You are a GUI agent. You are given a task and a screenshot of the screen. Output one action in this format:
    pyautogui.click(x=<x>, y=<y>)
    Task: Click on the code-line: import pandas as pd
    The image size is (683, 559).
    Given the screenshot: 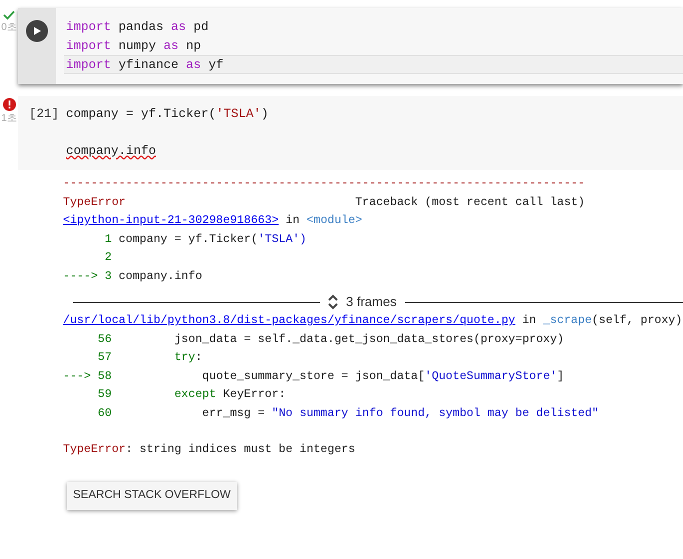 What is the action you would take?
    pyautogui.click(x=137, y=27)
    